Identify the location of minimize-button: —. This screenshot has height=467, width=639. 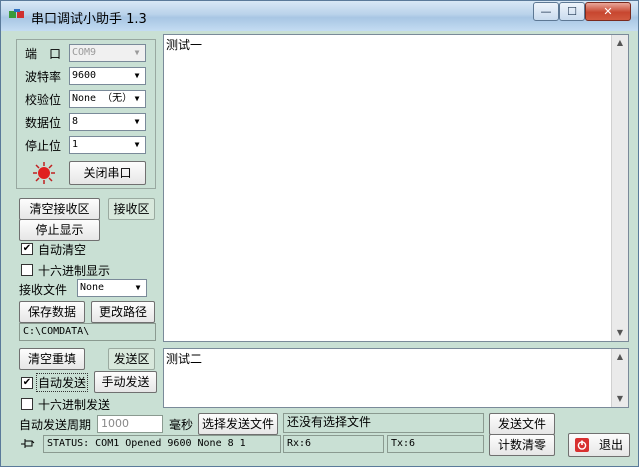
(546, 11).